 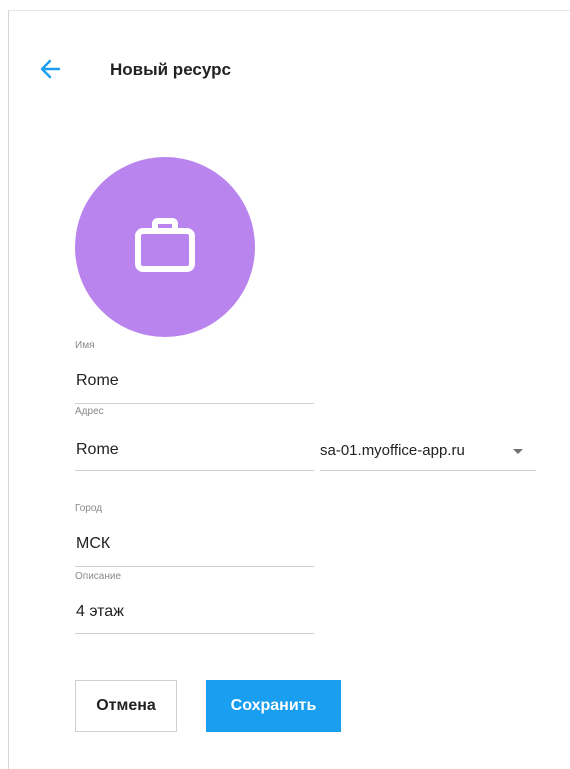 What do you see at coordinates (126, 706) in the screenshot?
I see `cancel-button: Отмена` at bounding box center [126, 706].